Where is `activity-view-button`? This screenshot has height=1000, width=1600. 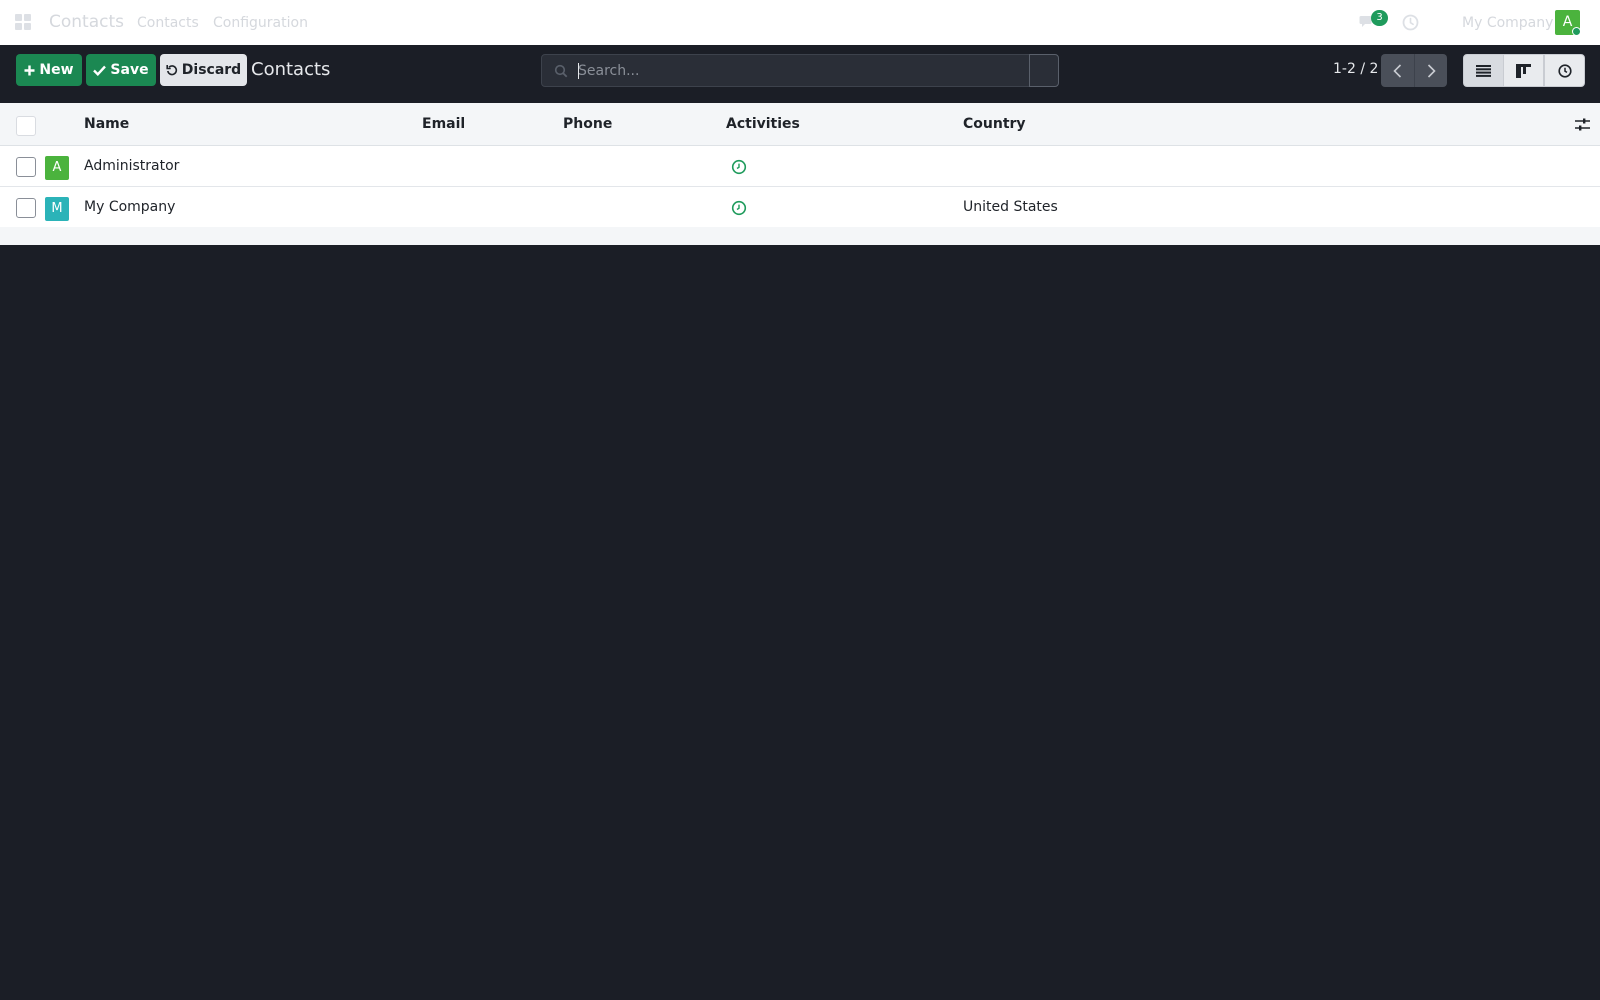 activity-view-button is located at coordinates (1564, 70).